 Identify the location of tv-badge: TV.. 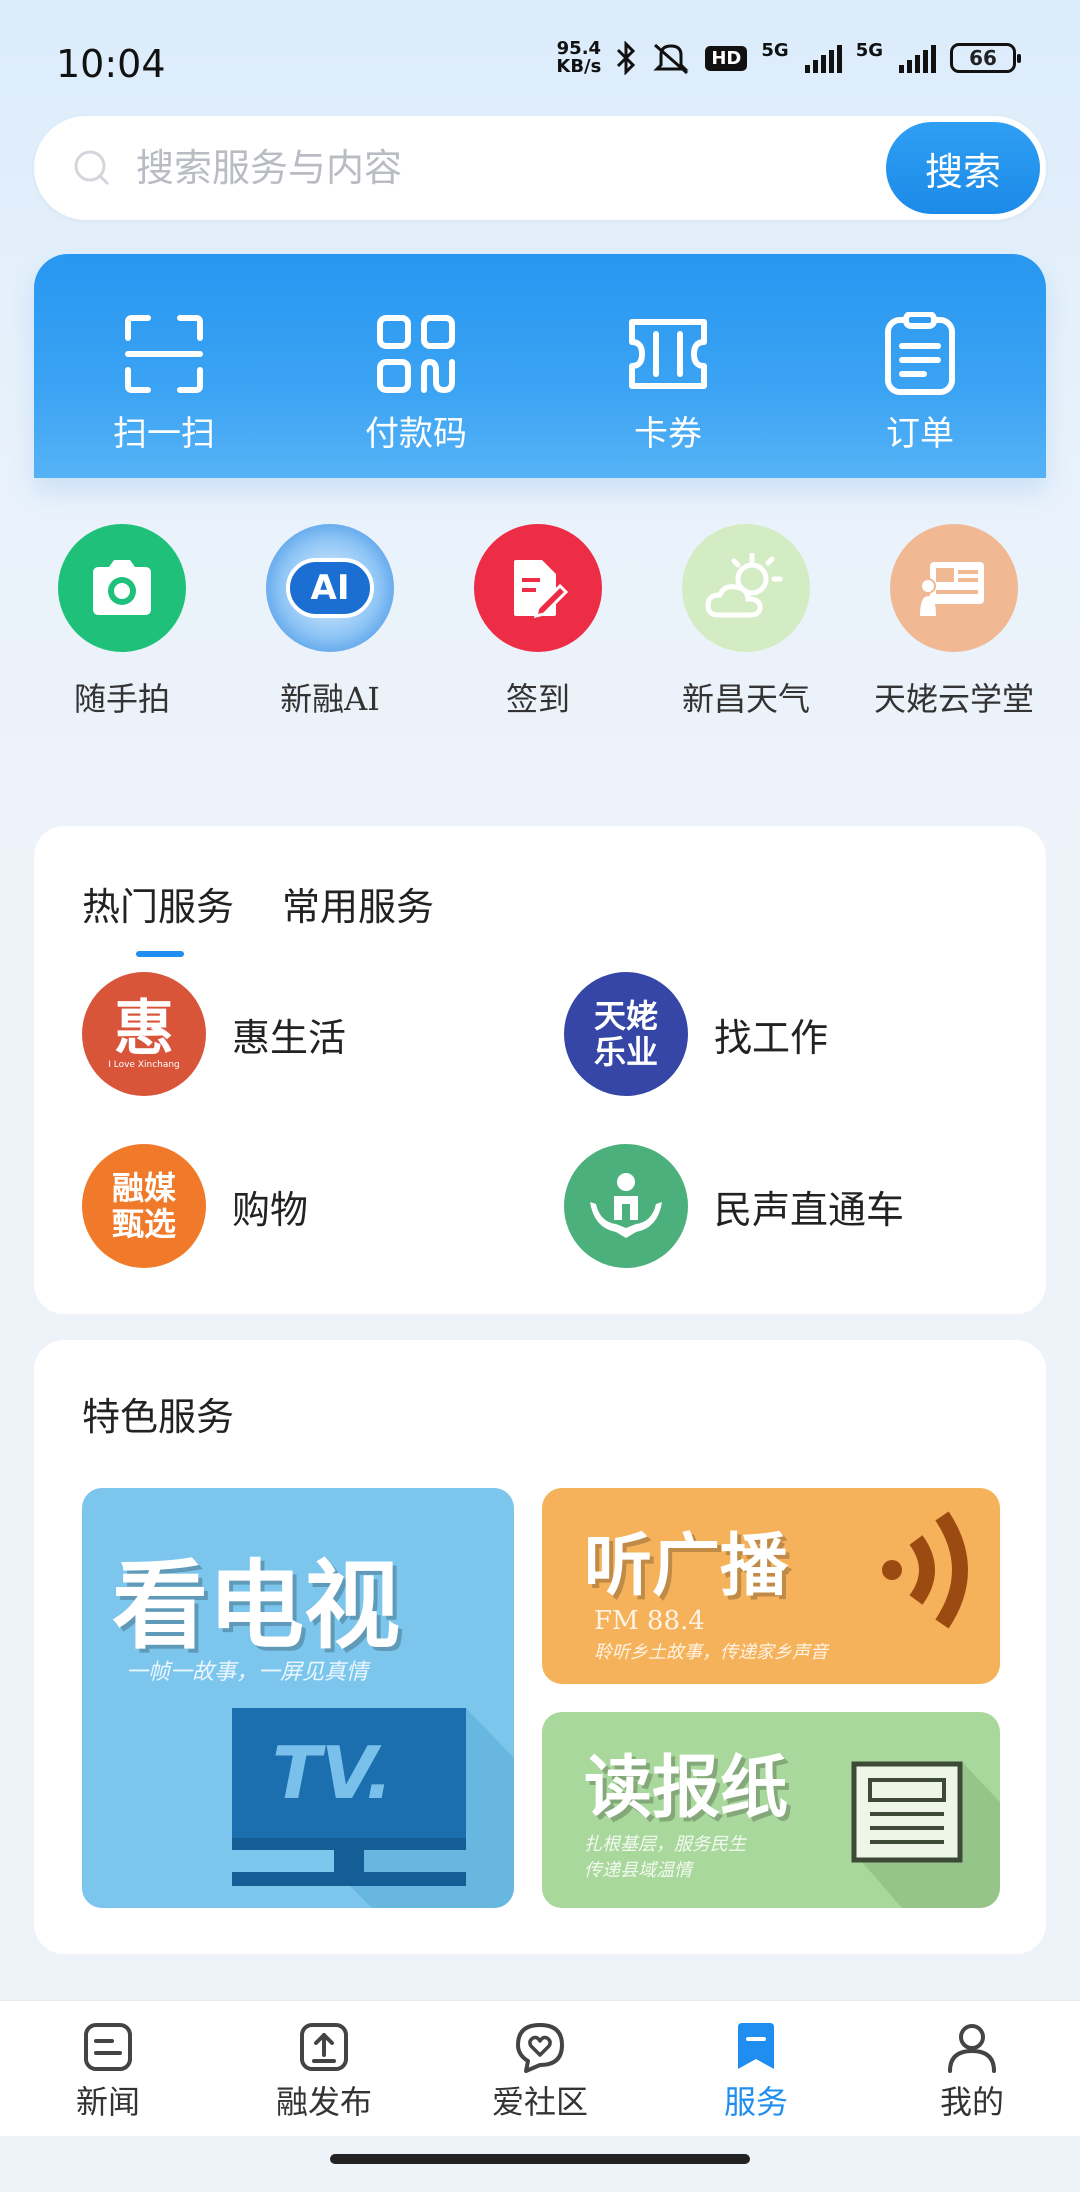
(332, 1773).